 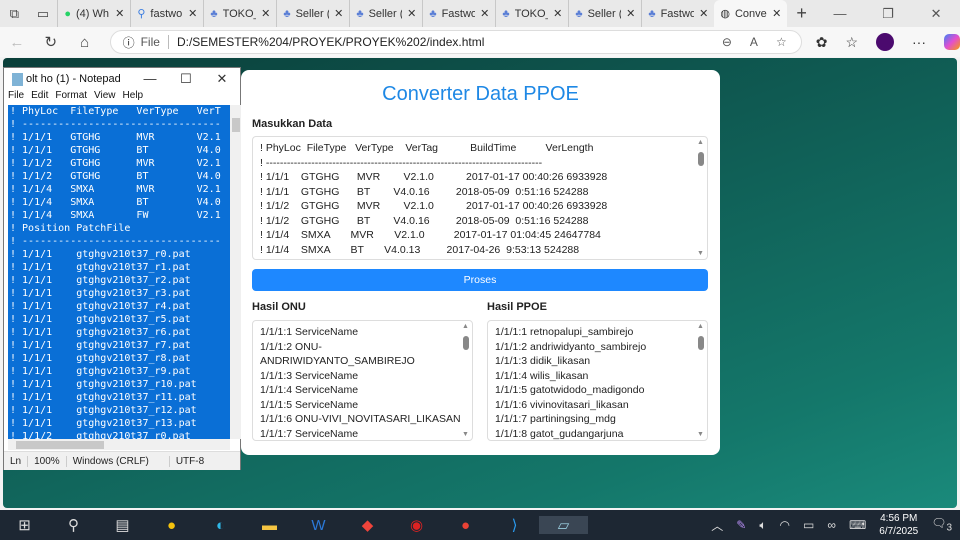 I want to click on volume-icon: 🔈︎, so click(x=762, y=525).